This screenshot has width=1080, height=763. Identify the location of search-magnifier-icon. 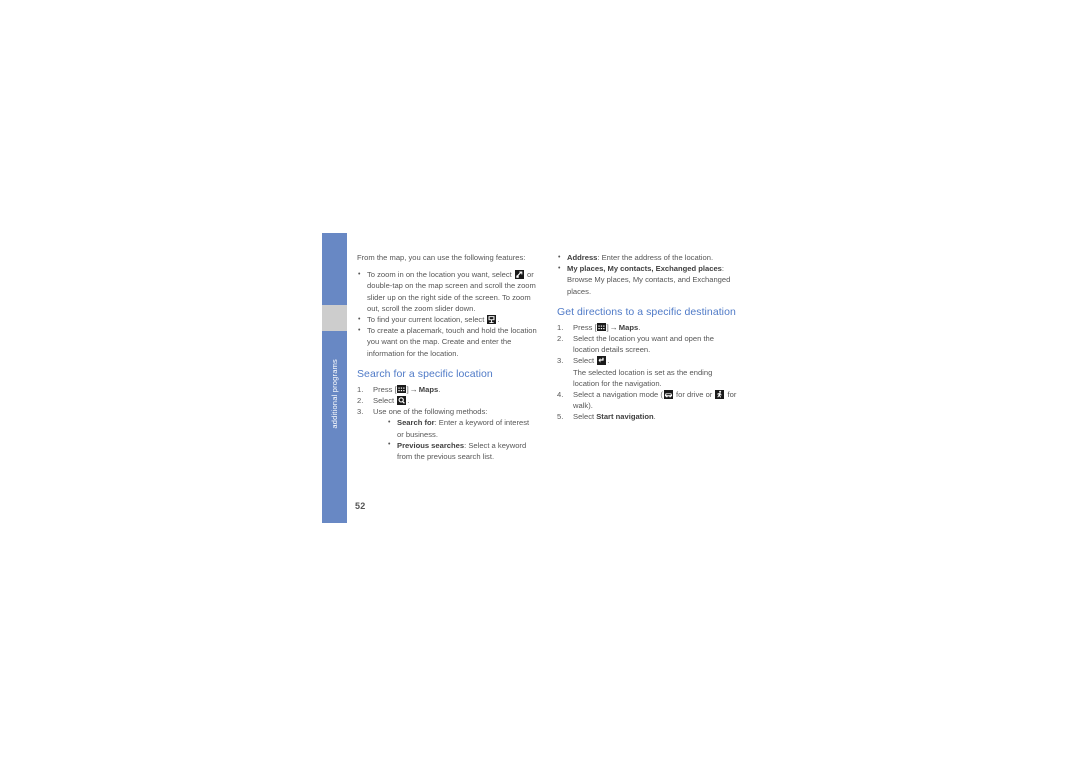
(402, 401).